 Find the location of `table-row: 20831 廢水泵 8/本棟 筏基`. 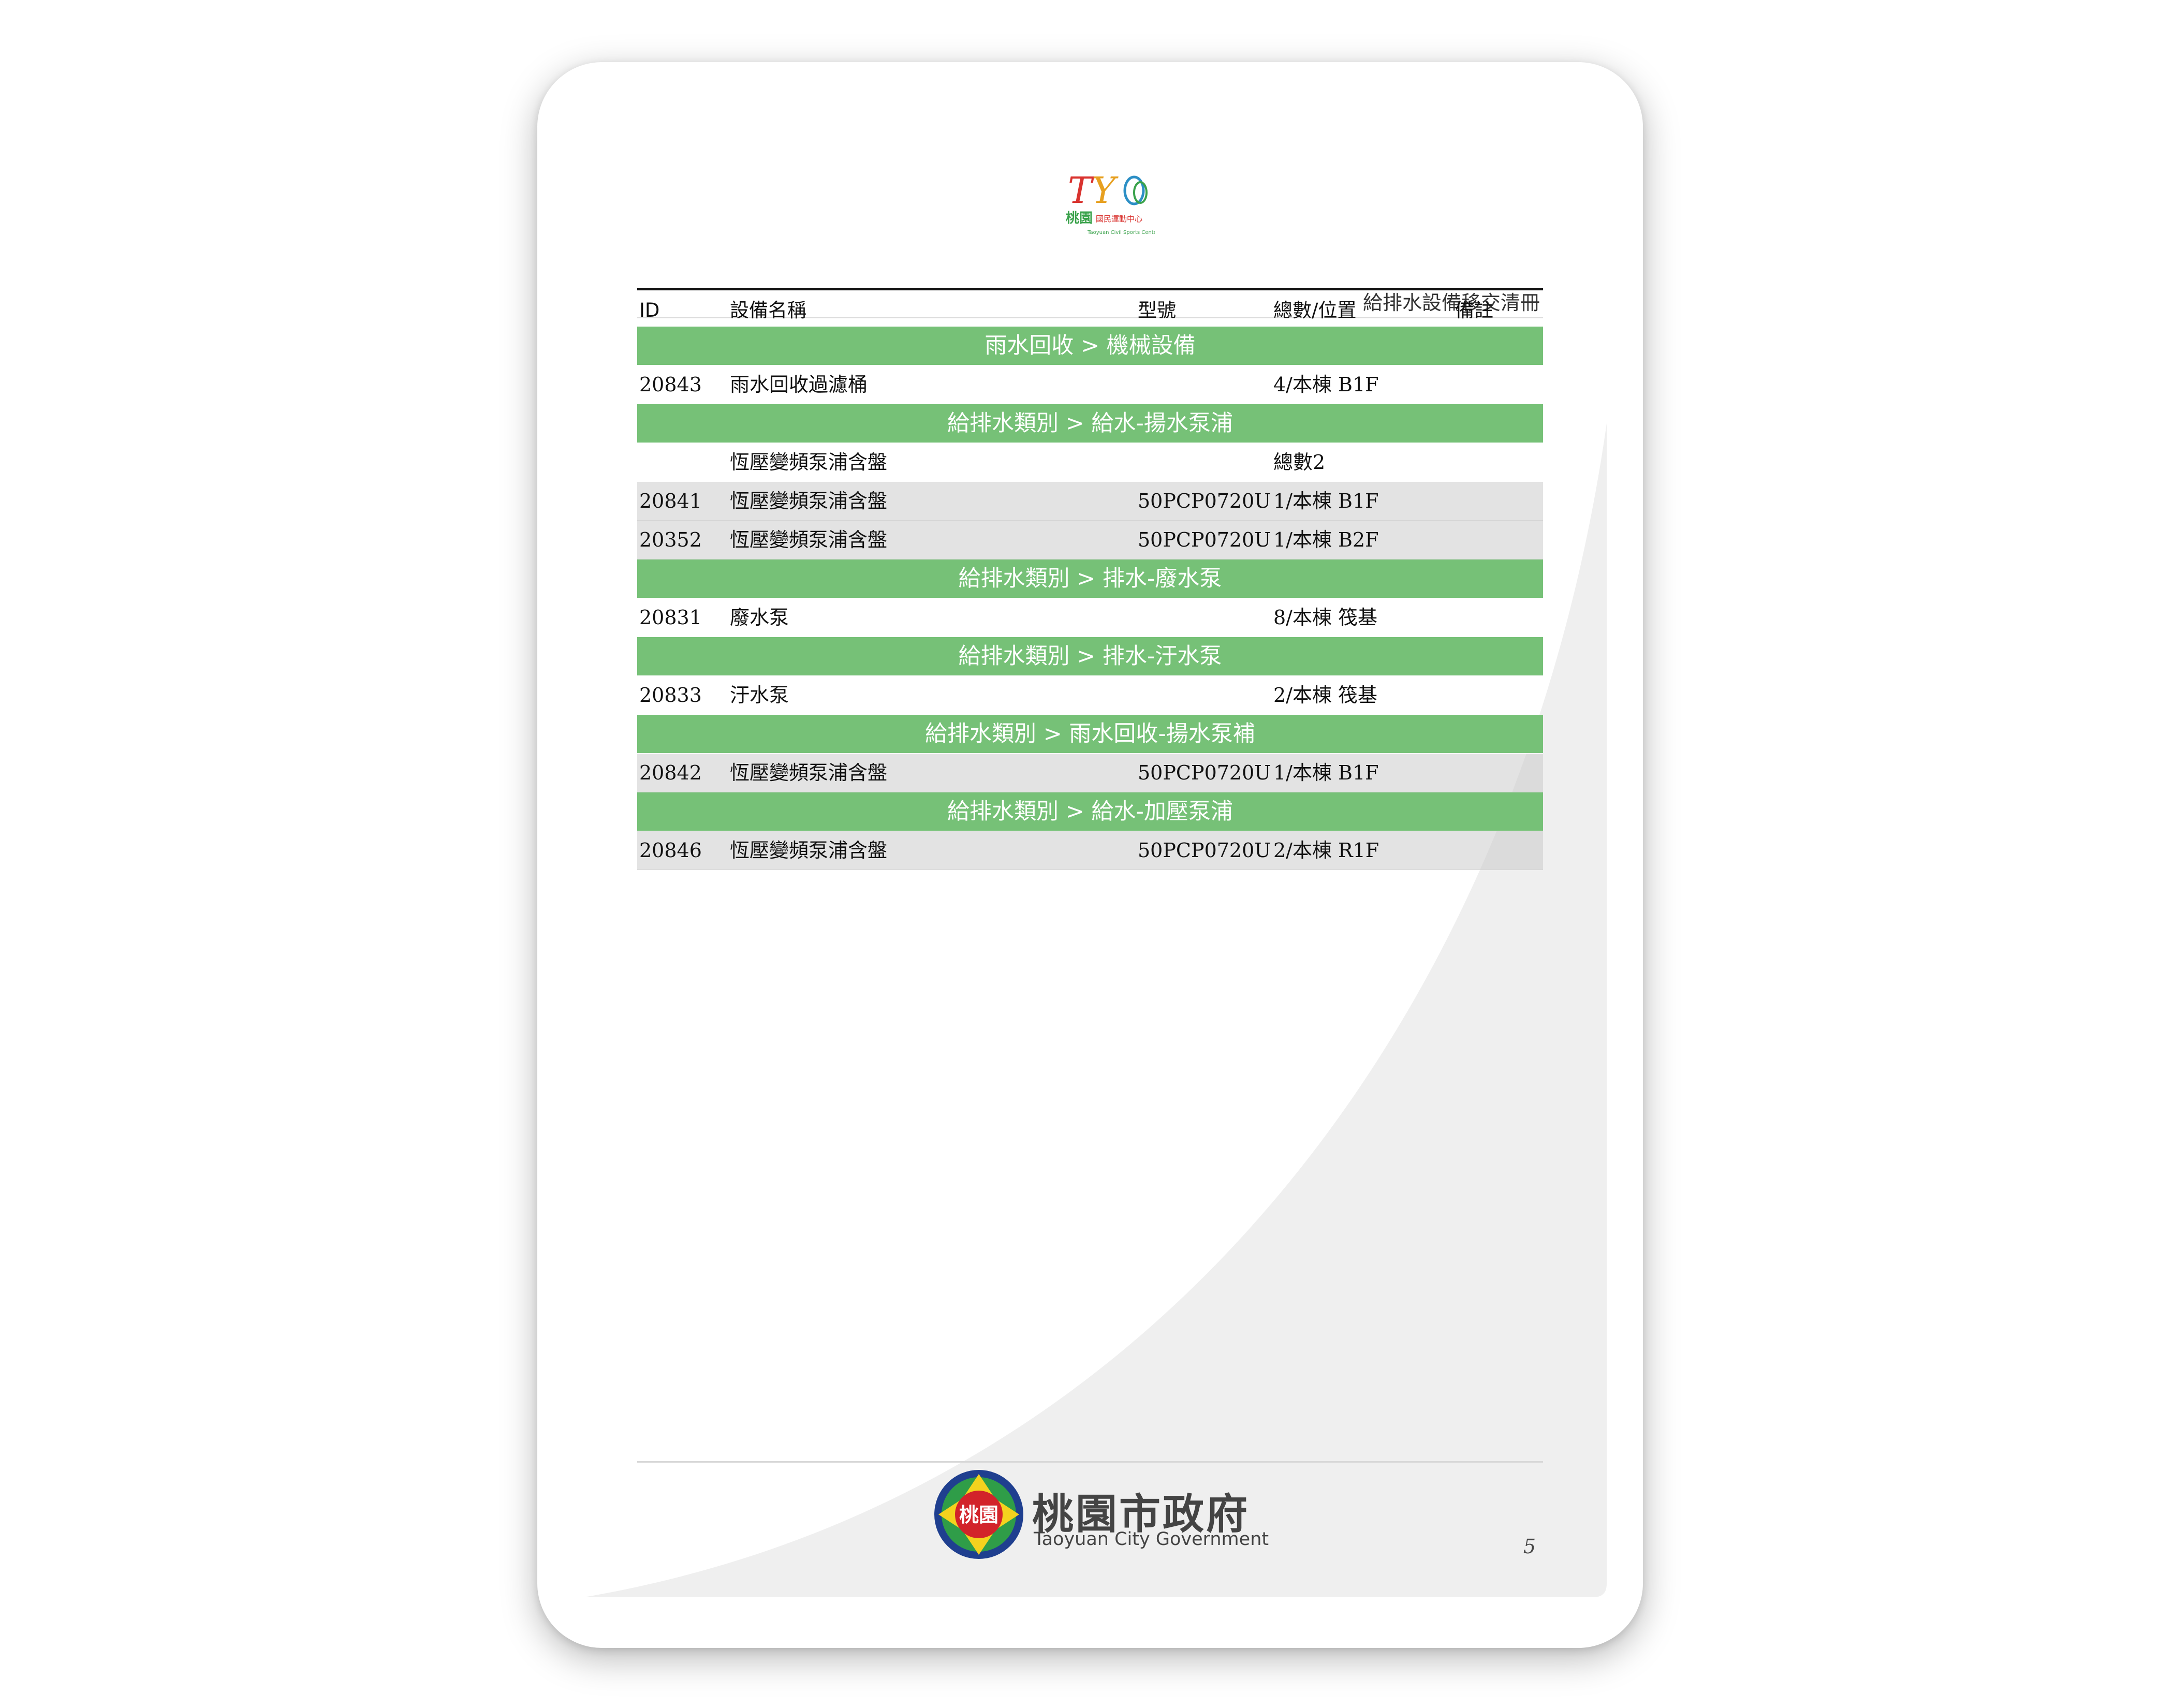

table-row: 20831 廢水泵 8/本棟 筏基 is located at coordinates (1090, 617).